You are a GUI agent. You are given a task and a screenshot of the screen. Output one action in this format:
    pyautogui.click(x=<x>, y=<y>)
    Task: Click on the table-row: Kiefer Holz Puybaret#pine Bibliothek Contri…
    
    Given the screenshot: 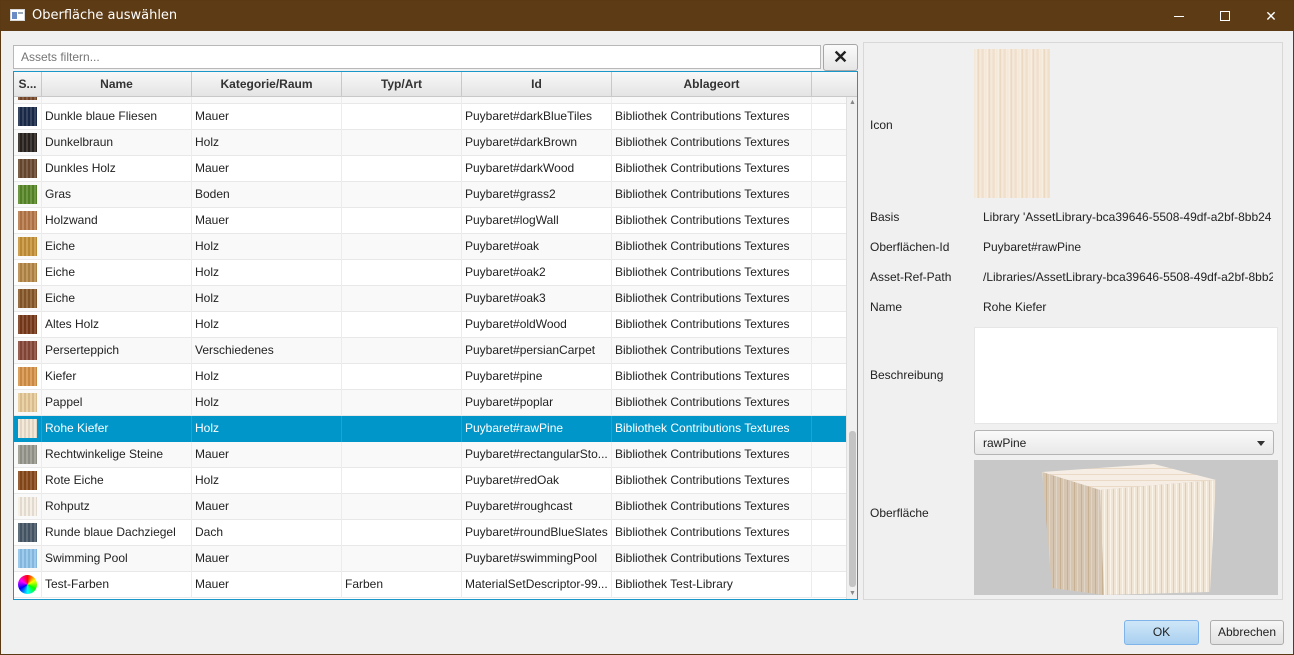 What is the action you would take?
    pyautogui.click(x=430, y=377)
    